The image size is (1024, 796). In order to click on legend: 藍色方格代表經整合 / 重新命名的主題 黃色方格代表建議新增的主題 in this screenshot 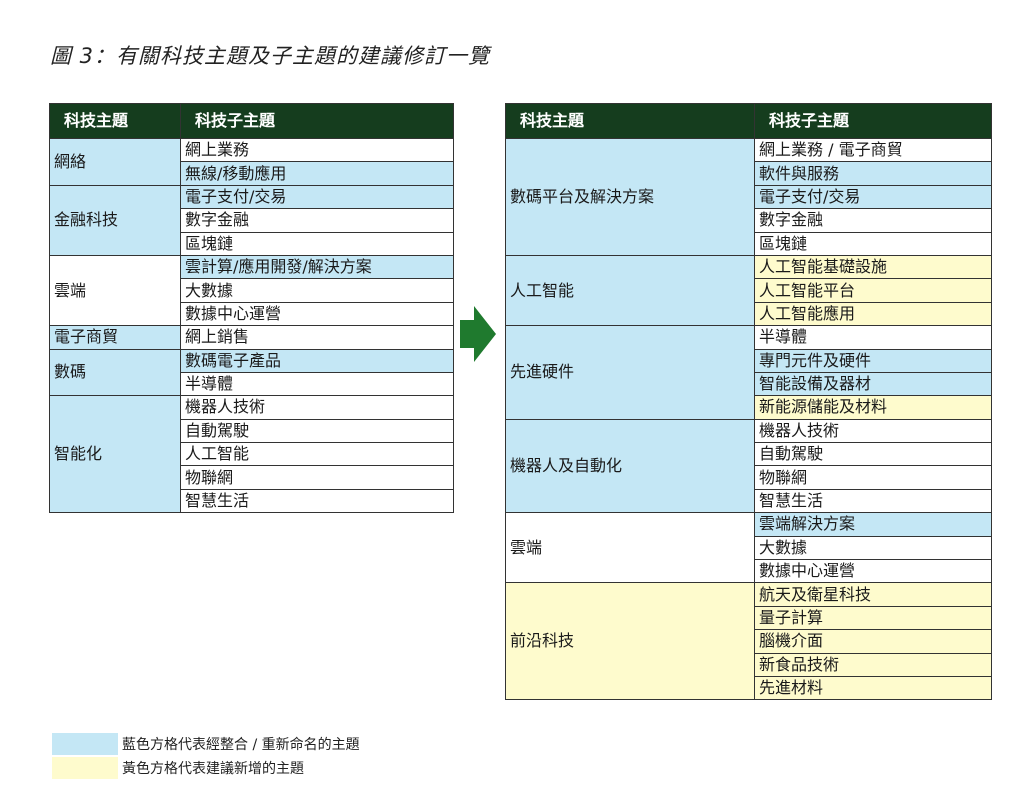, I will do `click(206, 757)`.